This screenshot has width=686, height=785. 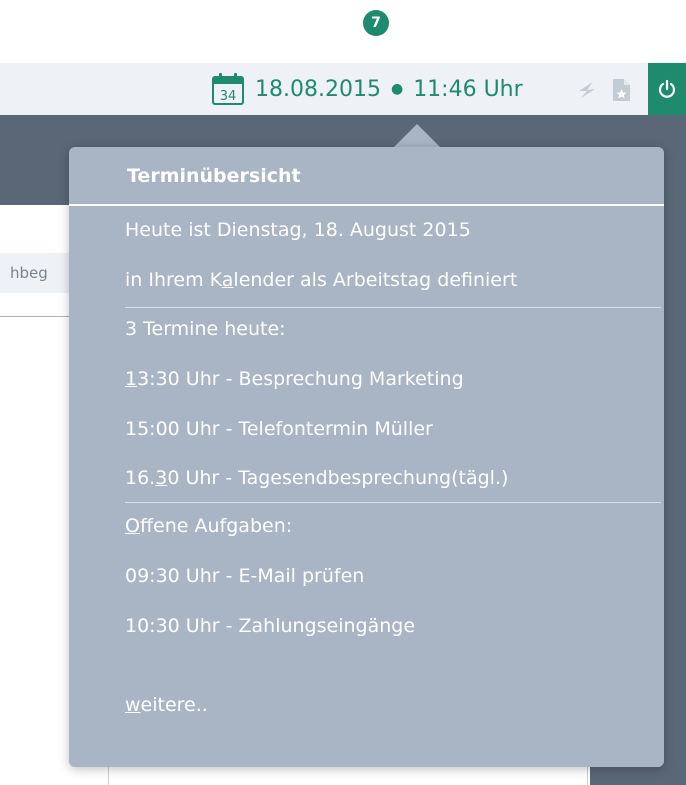 I want to click on appointment-text: 3:30 Uhr - Besprechung Marketing, so click(x=300, y=379).